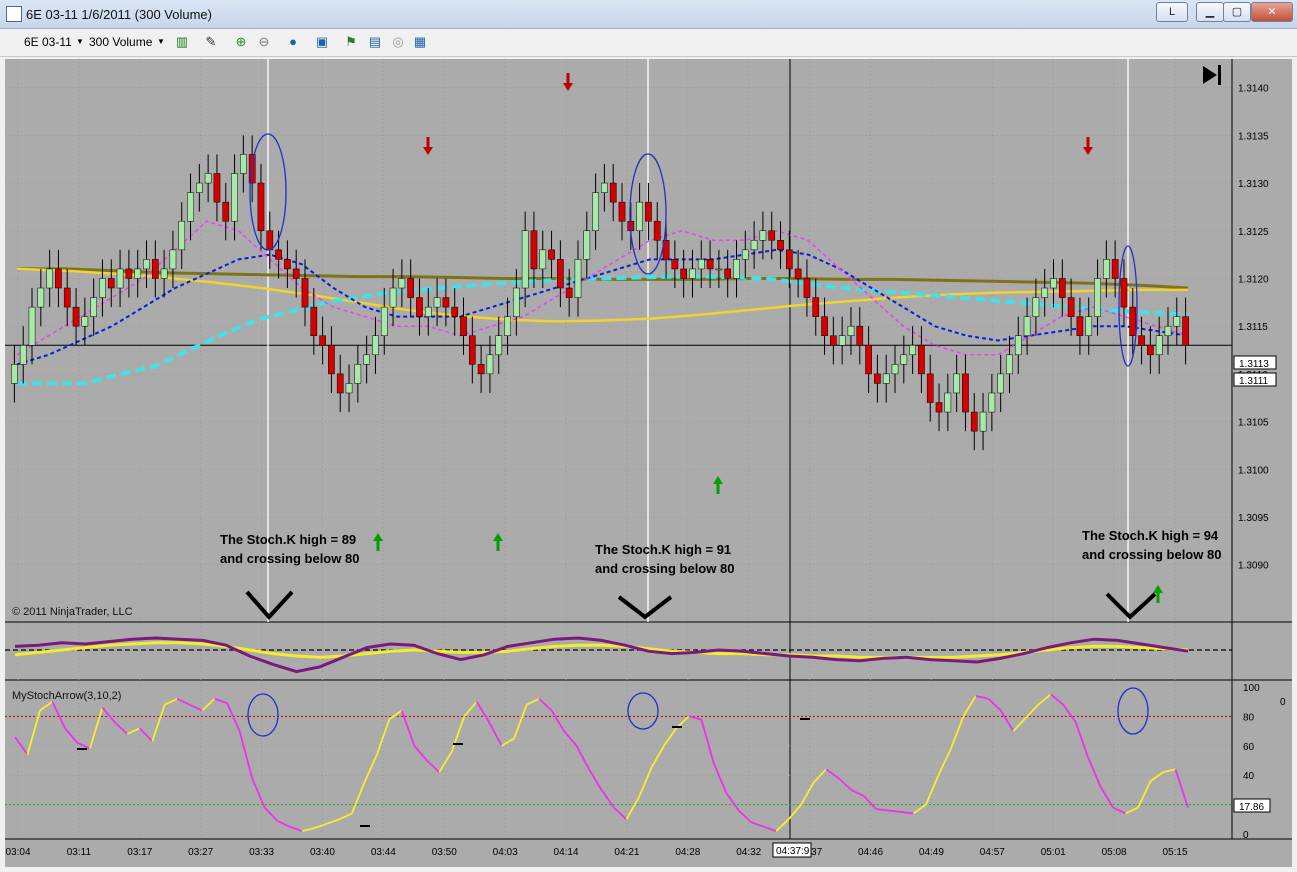 Image resolution: width=1297 pixels, height=872 pixels. I want to click on globe-icon: ●, so click(293, 42).